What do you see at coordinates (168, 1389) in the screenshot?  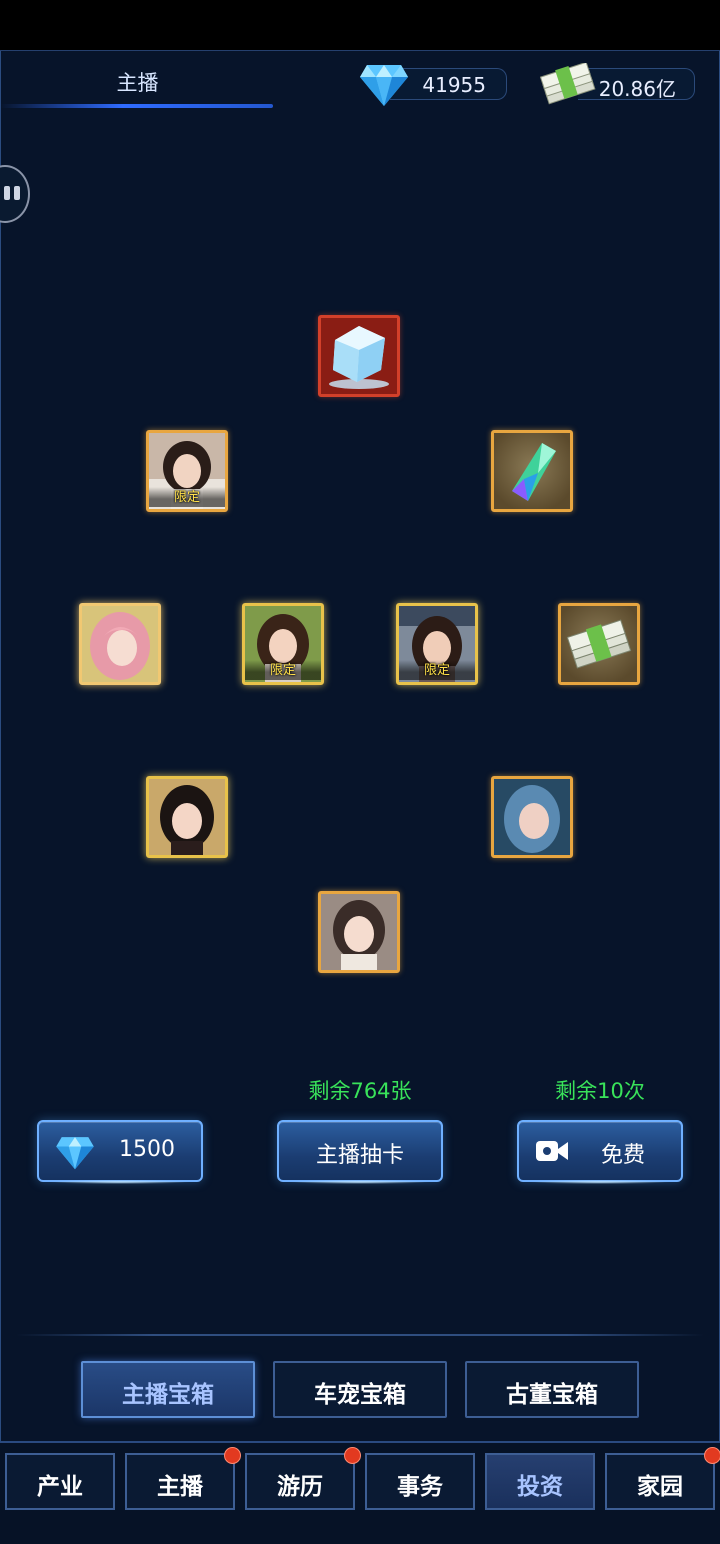 I see `tab-streamer-box: 主播宝箱` at bounding box center [168, 1389].